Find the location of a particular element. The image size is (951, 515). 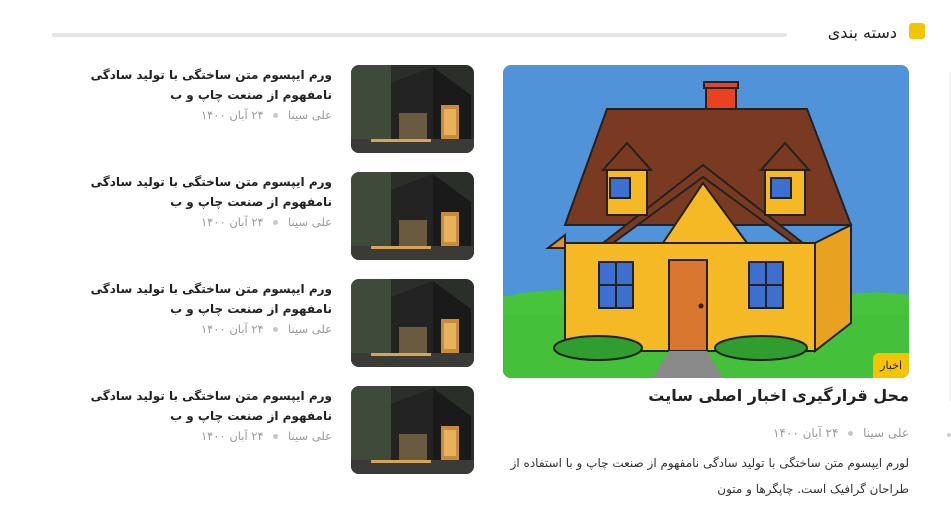

featured-author: علی سینا is located at coordinates (886, 433).